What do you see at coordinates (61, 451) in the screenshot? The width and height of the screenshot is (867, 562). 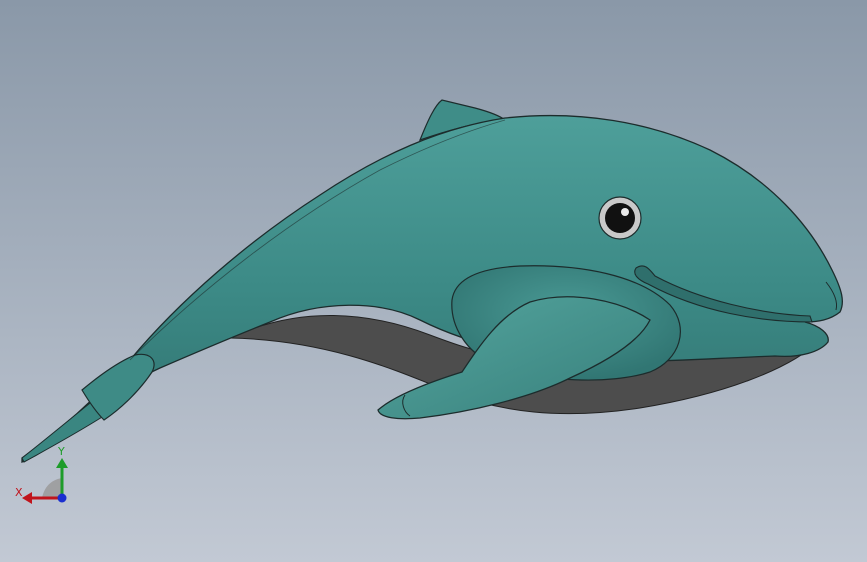 I see `triad-y-label: Y` at bounding box center [61, 451].